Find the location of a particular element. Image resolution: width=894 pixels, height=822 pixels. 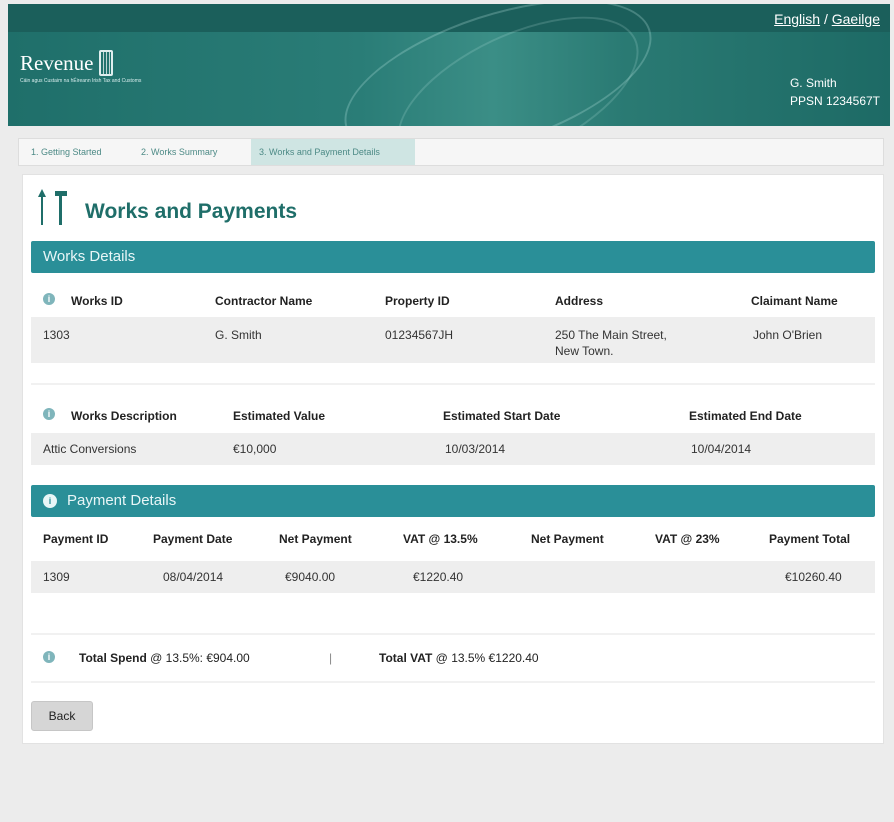

estimated-end-date-value: 10/04/2014 is located at coordinates (721, 449).